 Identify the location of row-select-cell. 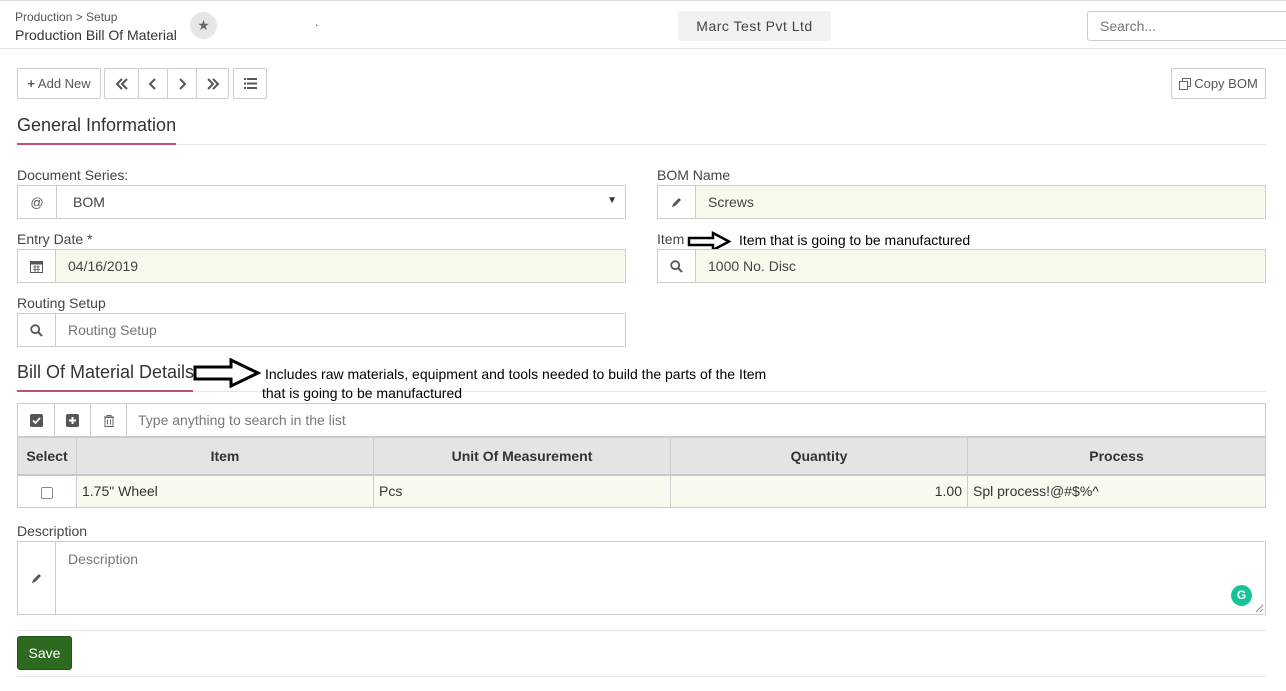
(47, 491).